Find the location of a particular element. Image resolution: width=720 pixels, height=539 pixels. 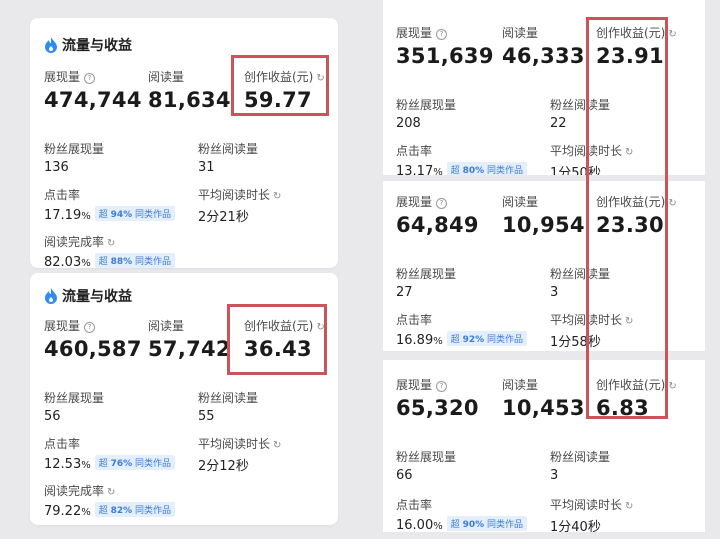

ctr-badge: 超 92% 同类作品 is located at coordinates (487, 338).